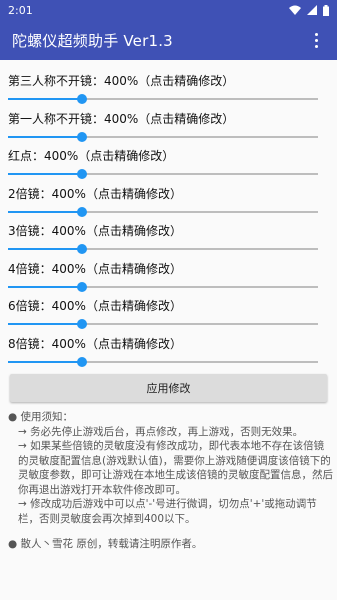  What do you see at coordinates (95, 343) in the screenshot?
I see `setting-label: 8倍镜：400%（点击精确修改）` at bounding box center [95, 343].